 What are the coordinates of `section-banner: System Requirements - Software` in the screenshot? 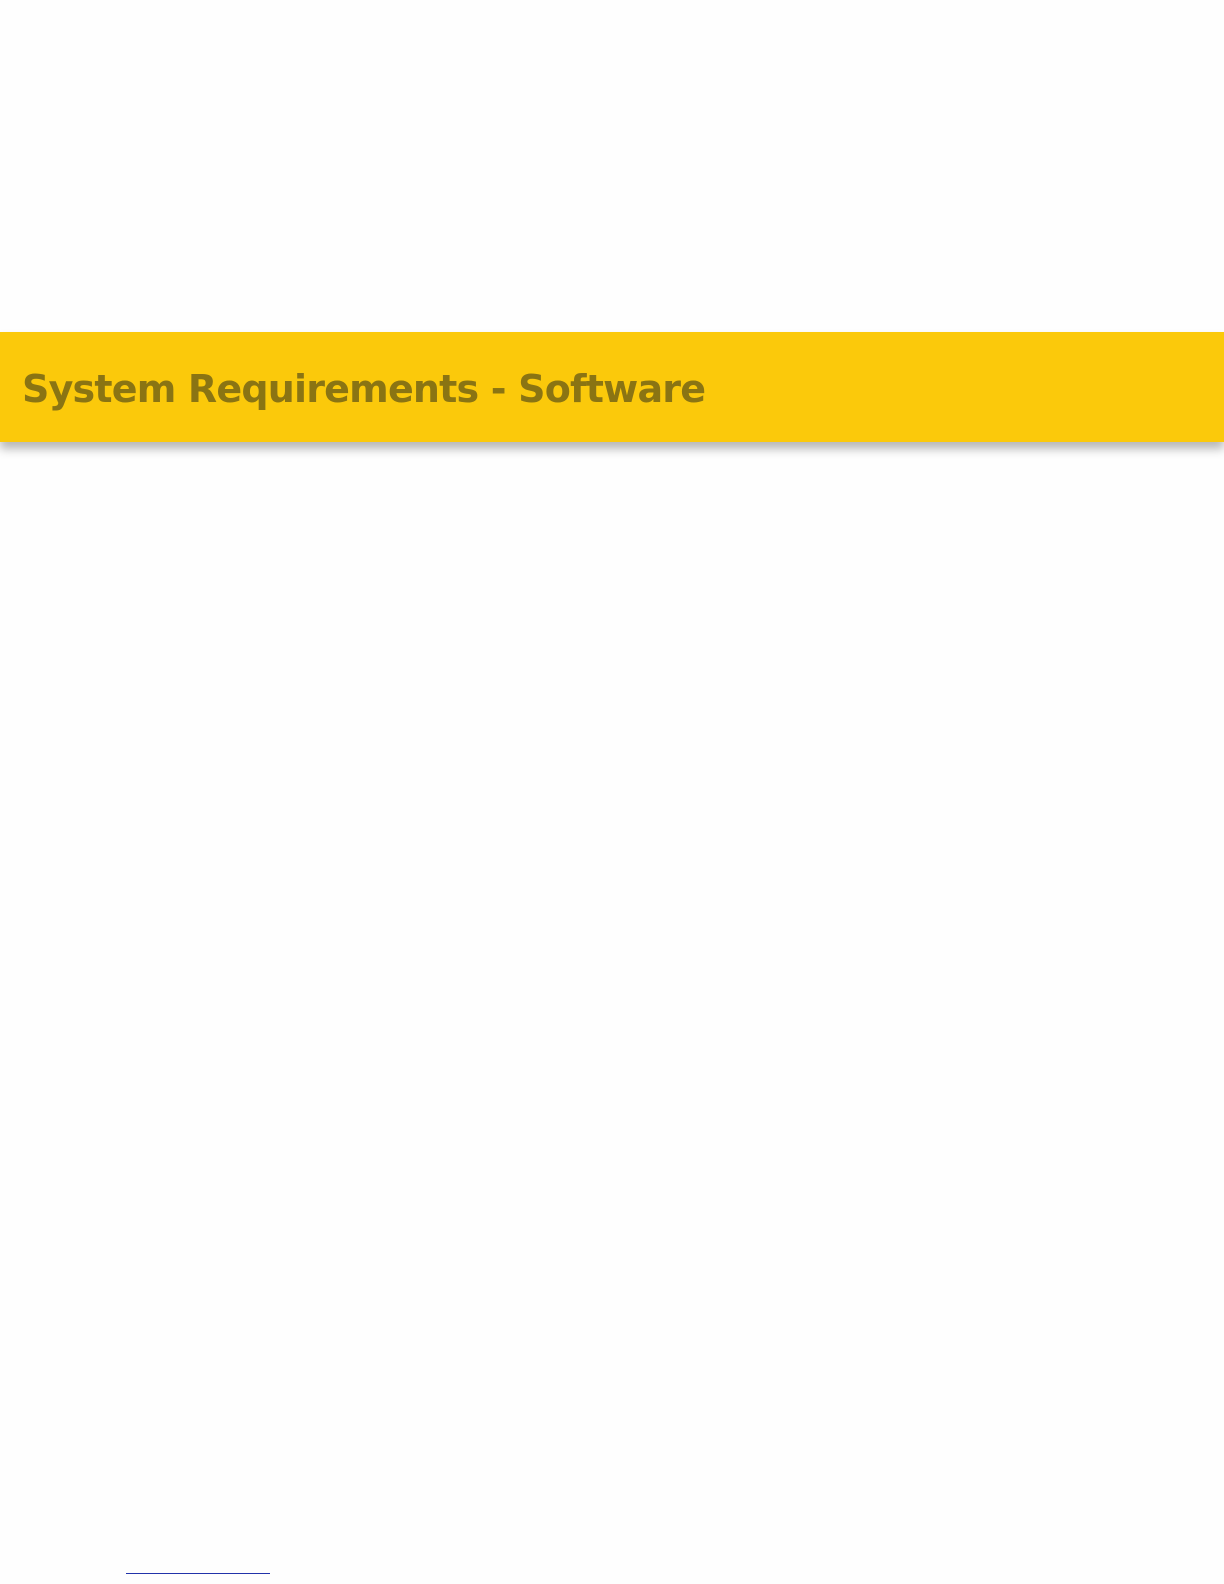 It's located at (612, 387).